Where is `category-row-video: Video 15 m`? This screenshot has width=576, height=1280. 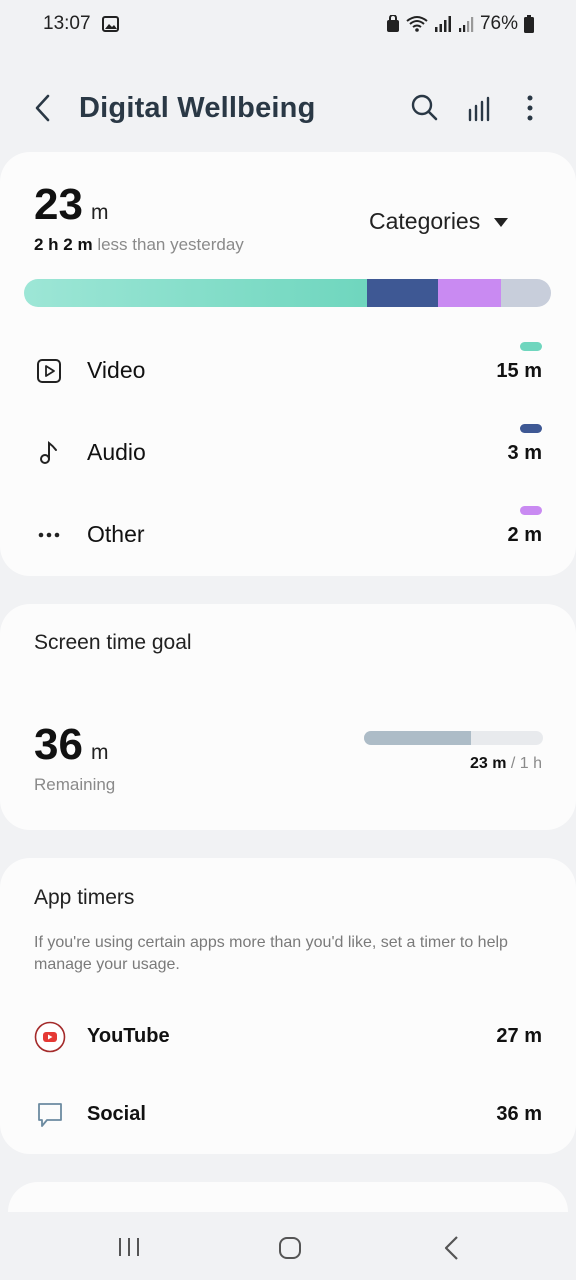
category-row-video: Video 15 m is located at coordinates (288, 370).